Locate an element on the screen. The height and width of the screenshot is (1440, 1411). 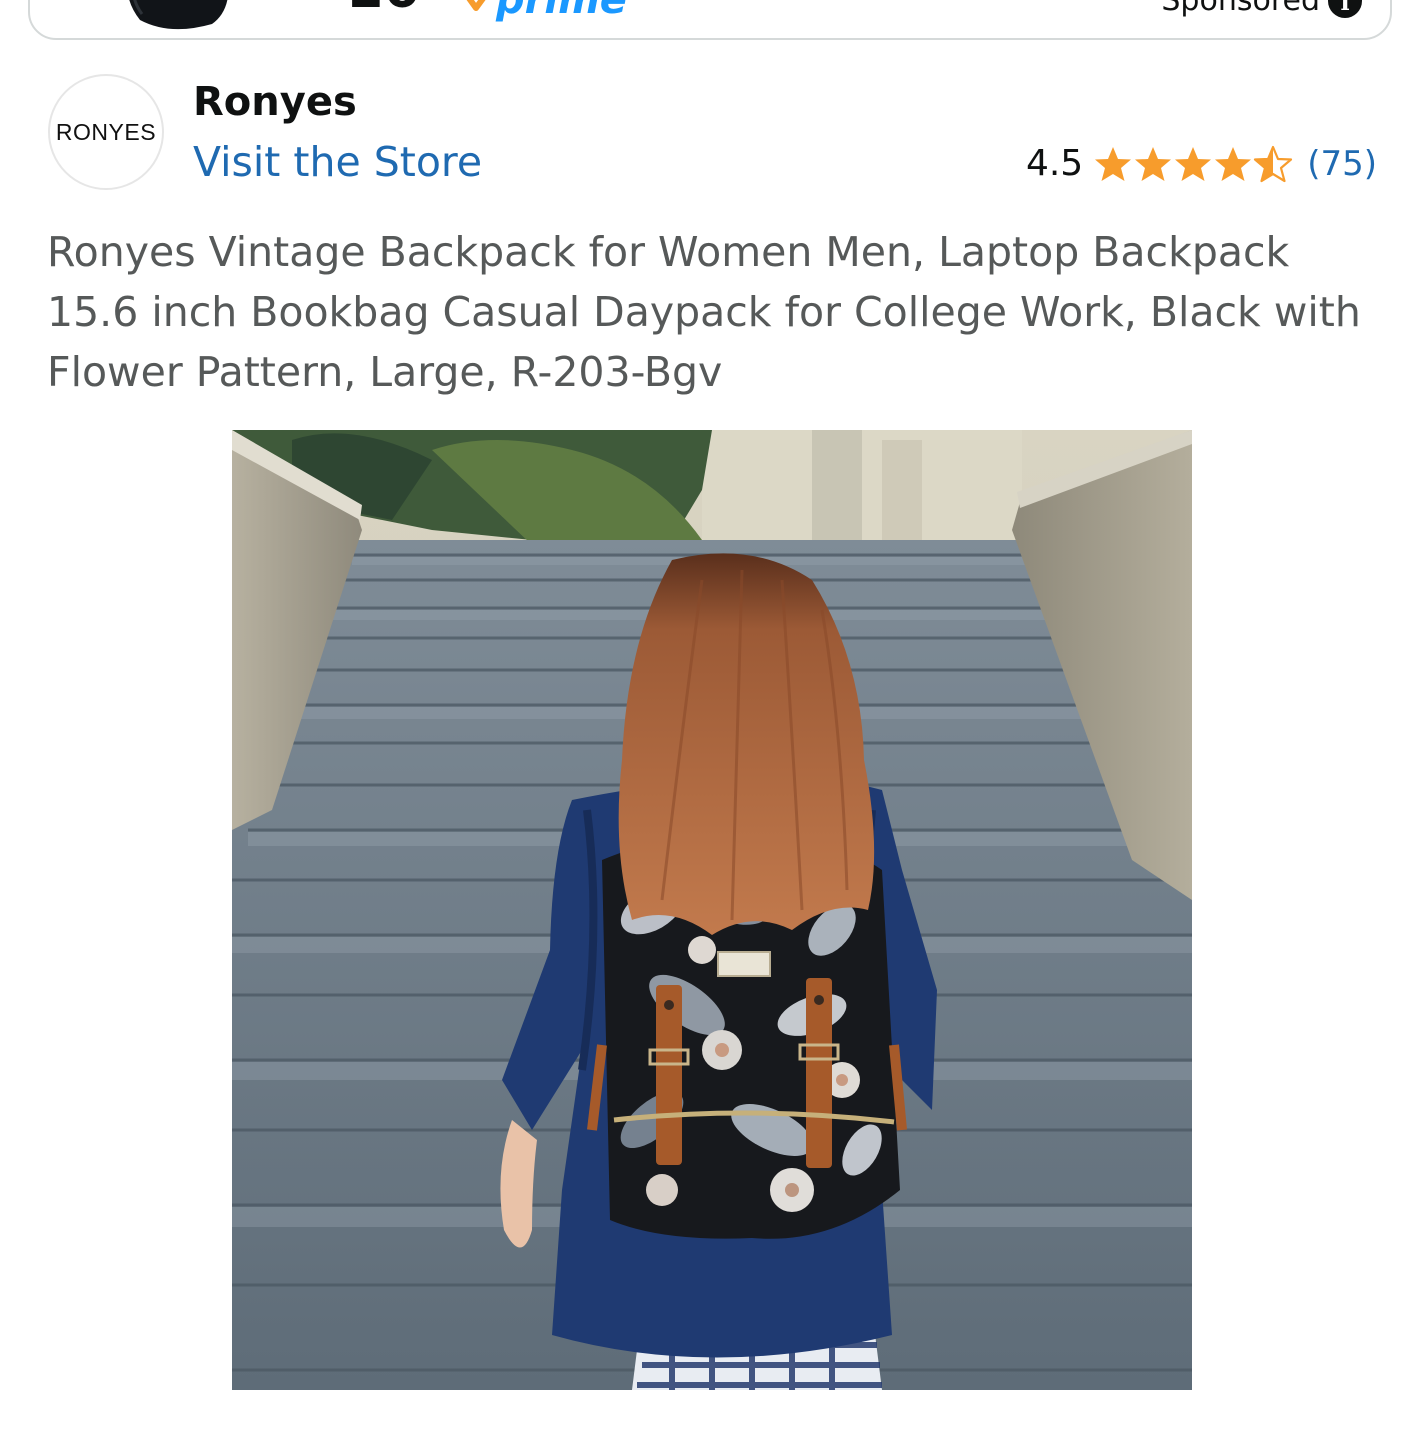
info-icon: i is located at coordinates (1345, 9).